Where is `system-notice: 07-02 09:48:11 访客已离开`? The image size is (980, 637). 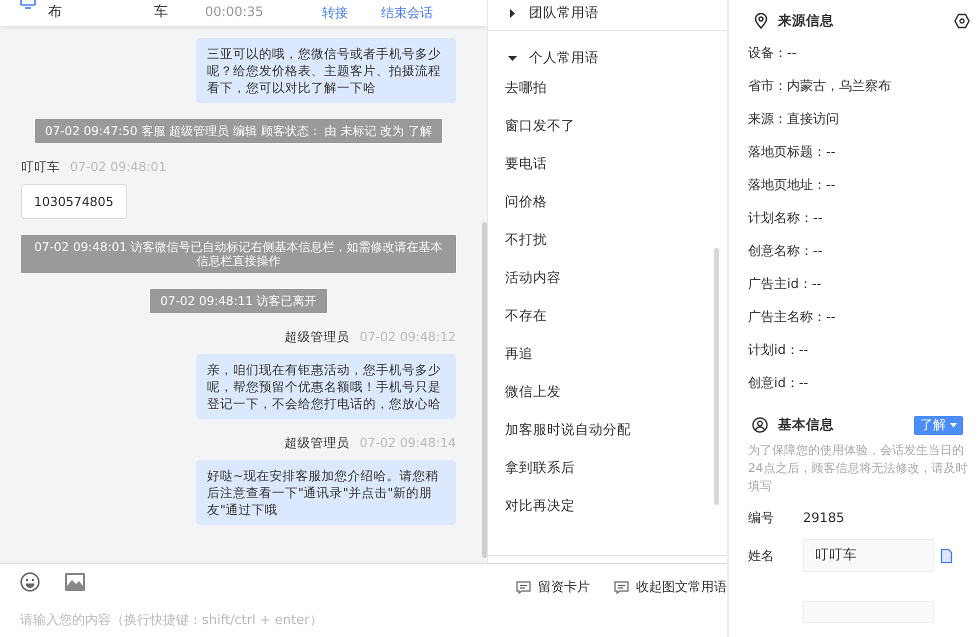
system-notice: 07-02 09:48:11 访客已离开 is located at coordinates (238, 301).